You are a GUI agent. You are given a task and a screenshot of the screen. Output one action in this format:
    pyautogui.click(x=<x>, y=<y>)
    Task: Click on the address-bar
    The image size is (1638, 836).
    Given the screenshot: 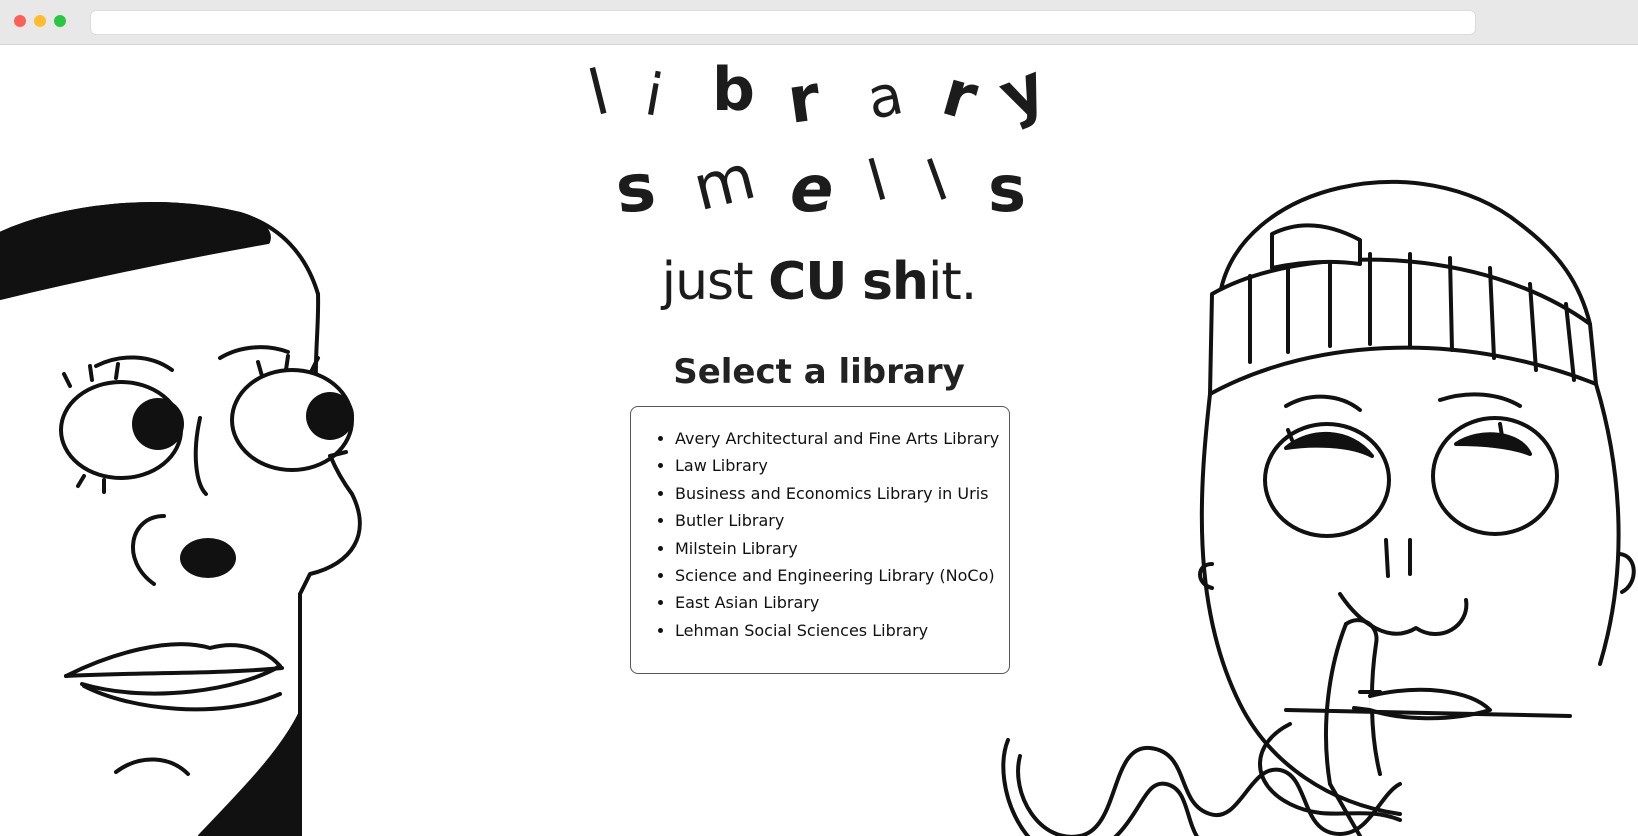 What is the action you would take?
    pyautogui.click(x=783, y=22)
    